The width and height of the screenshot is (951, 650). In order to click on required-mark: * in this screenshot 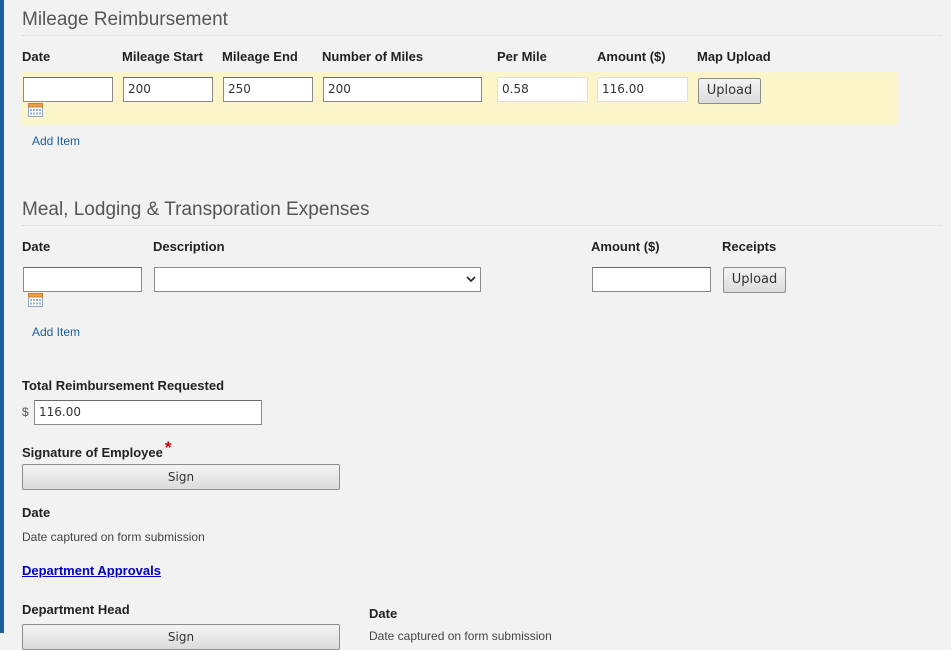, I will do `click(168, 447)`.